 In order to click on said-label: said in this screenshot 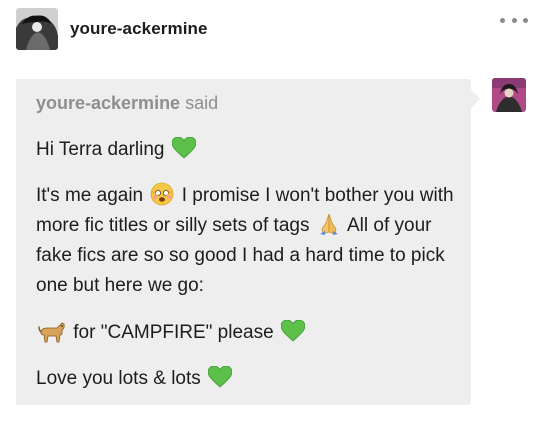, I will do `click(202, 103)`.